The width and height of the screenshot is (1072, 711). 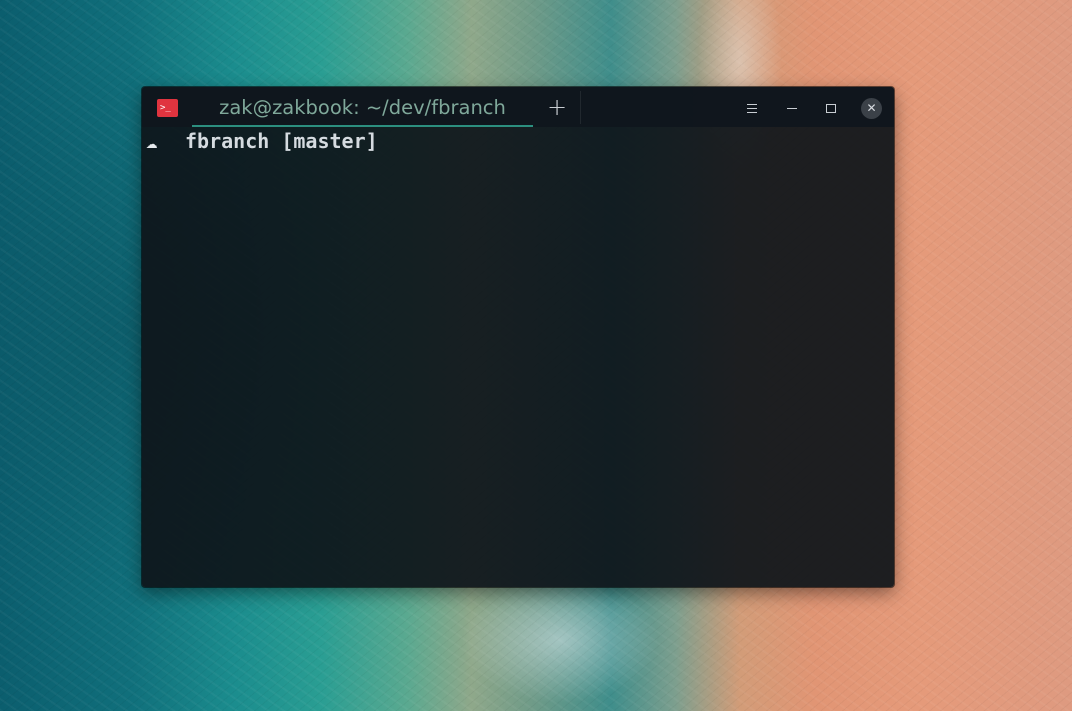 I want to click on tab-title: zak@zakbook: ~/dev/fbranch, so click(x=362, y=107).